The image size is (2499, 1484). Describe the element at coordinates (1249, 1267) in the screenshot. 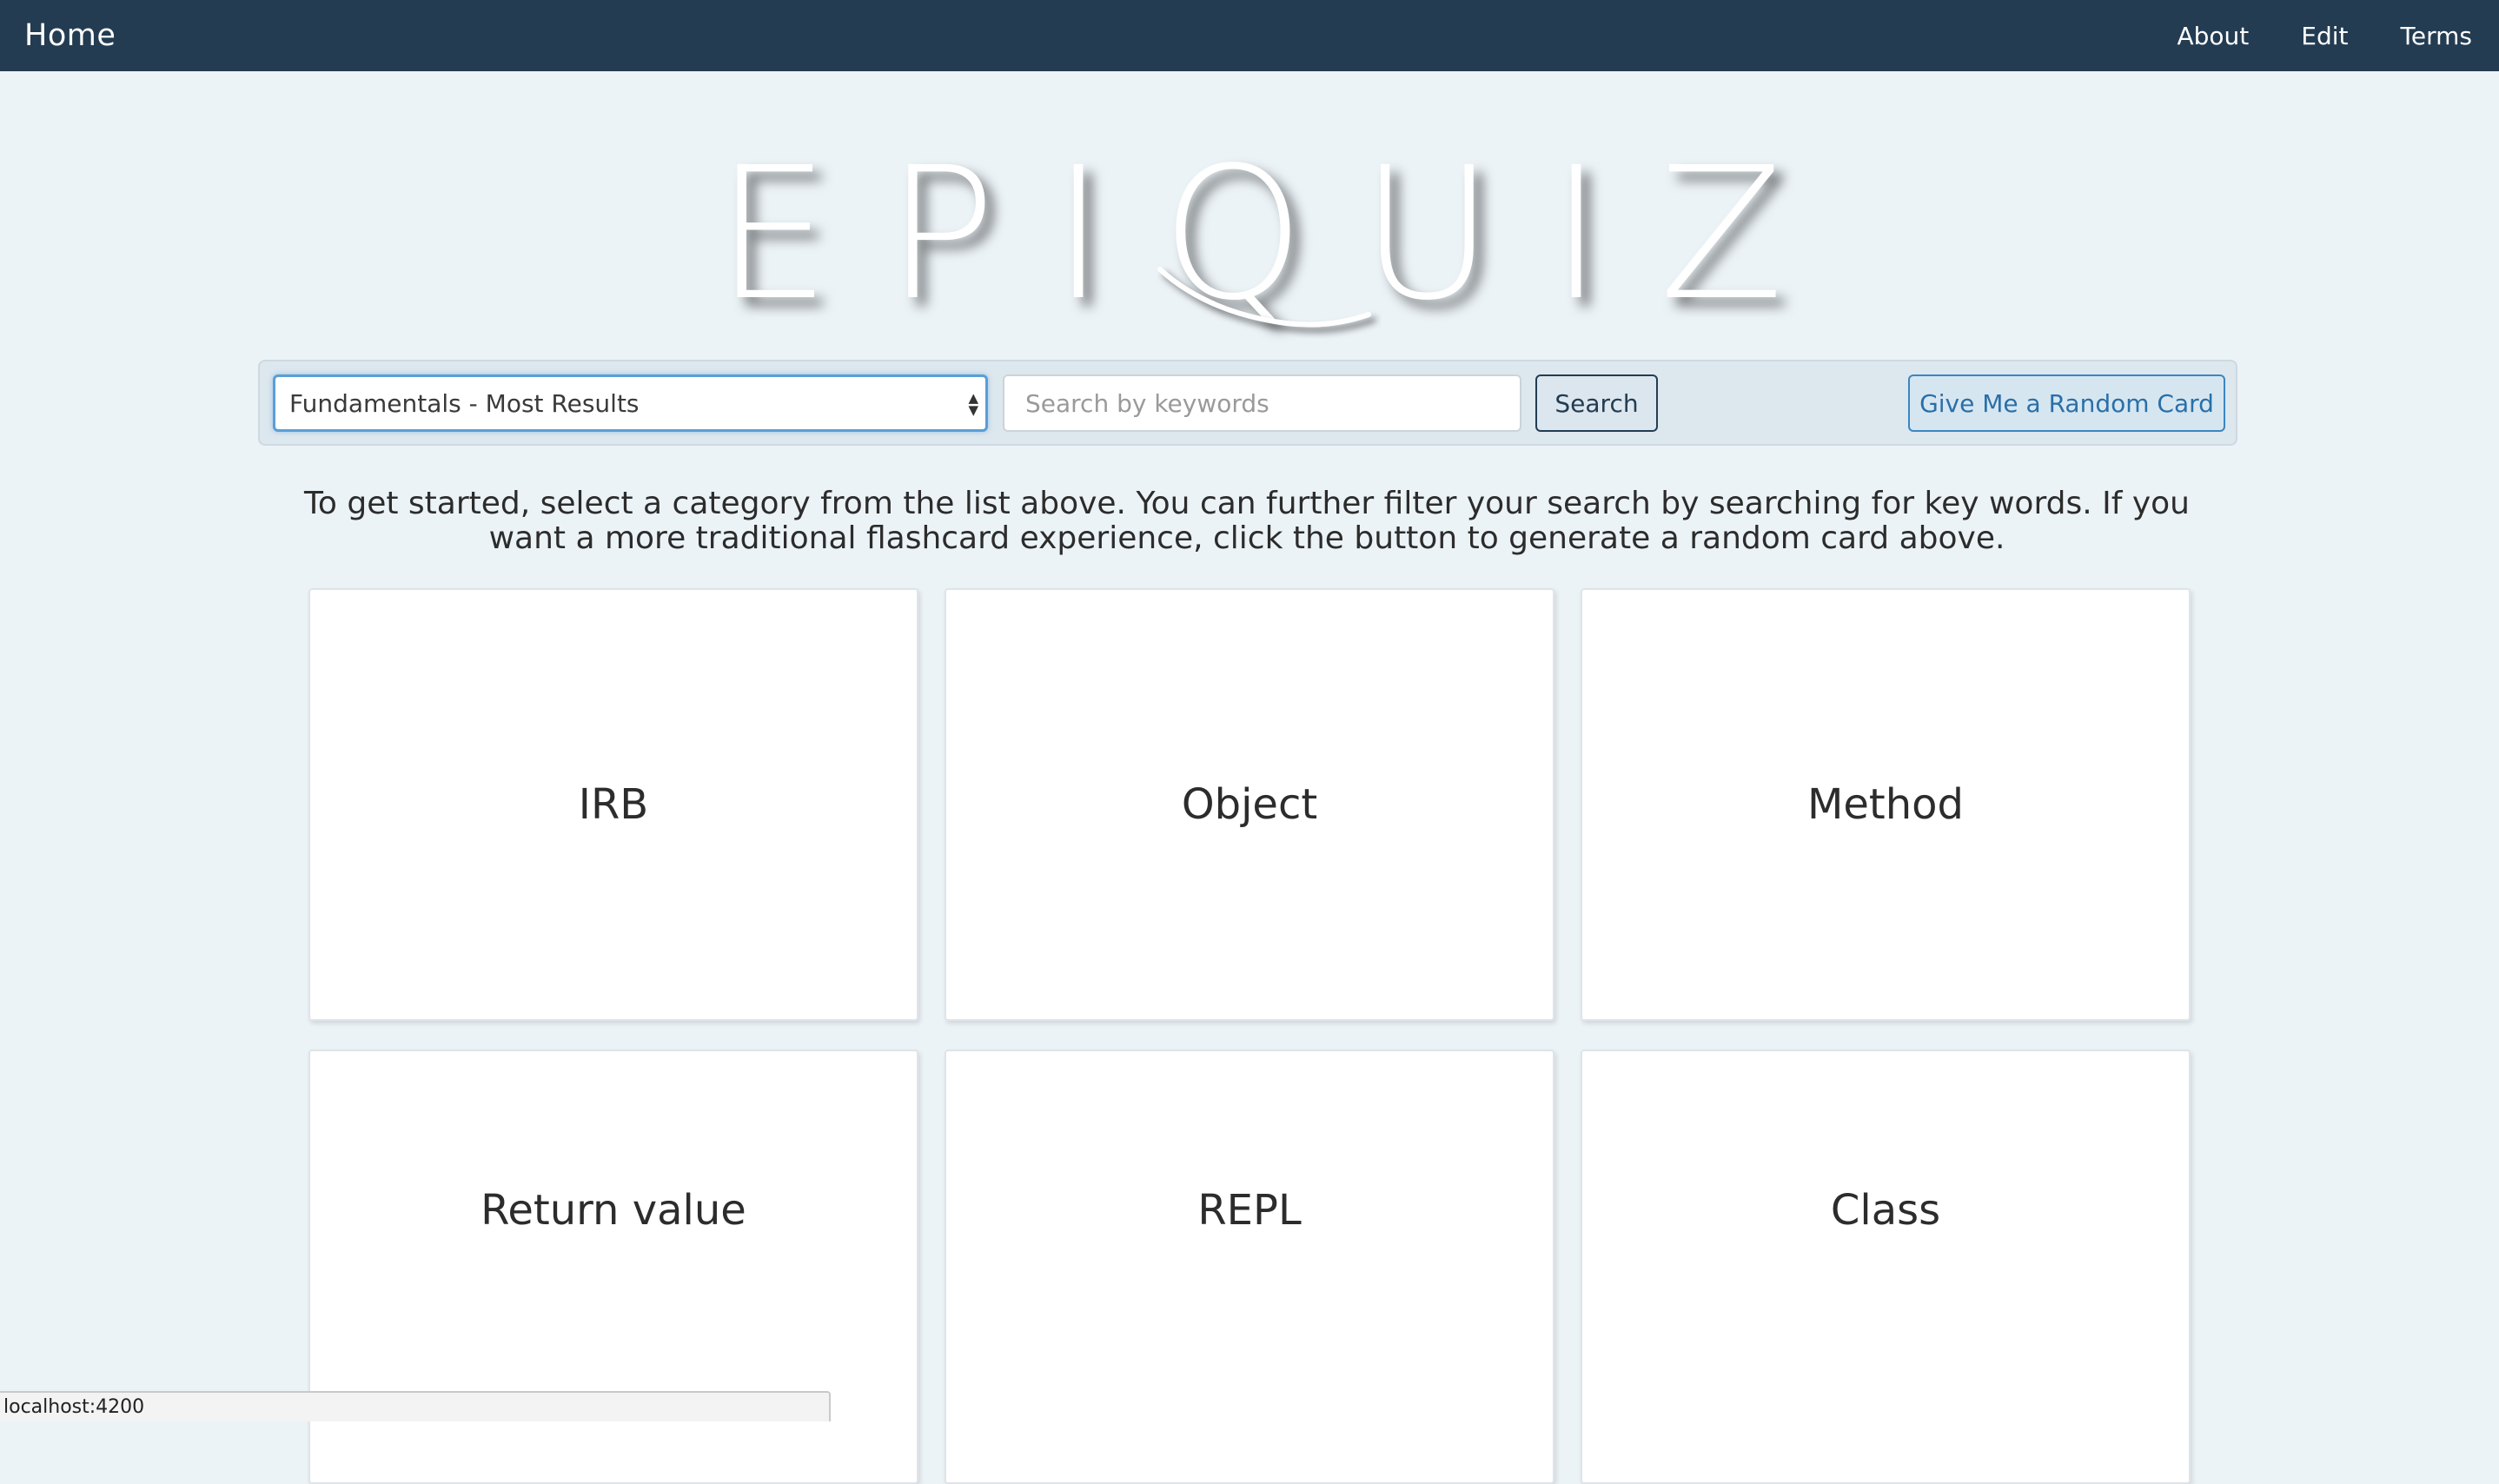

I see `flashcard: REPL` at that location.